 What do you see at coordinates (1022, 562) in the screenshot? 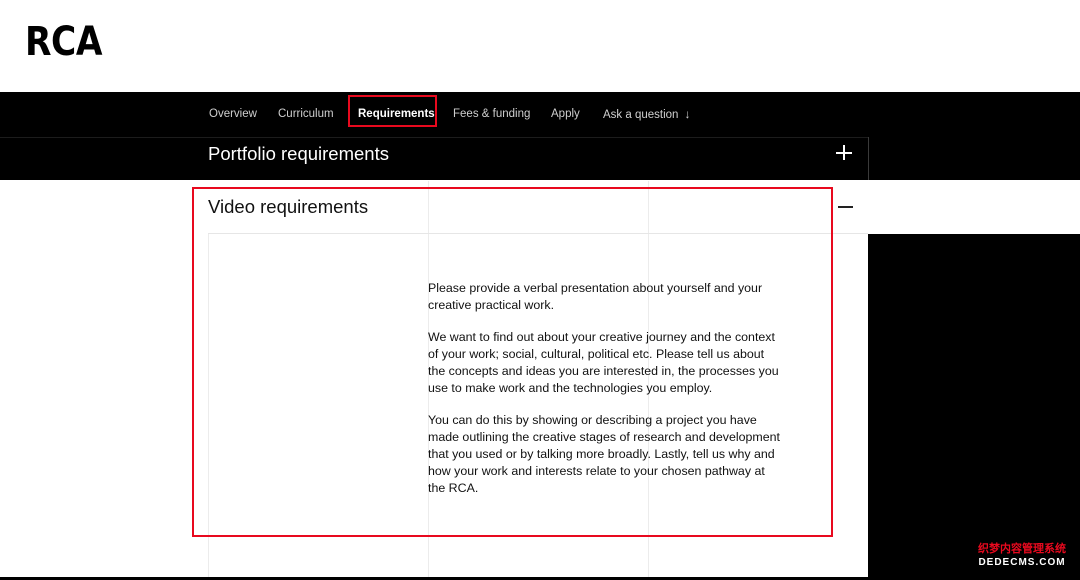
I see `watermark-line2: DEDECMS.COM` at bounding box center [1022, 562].